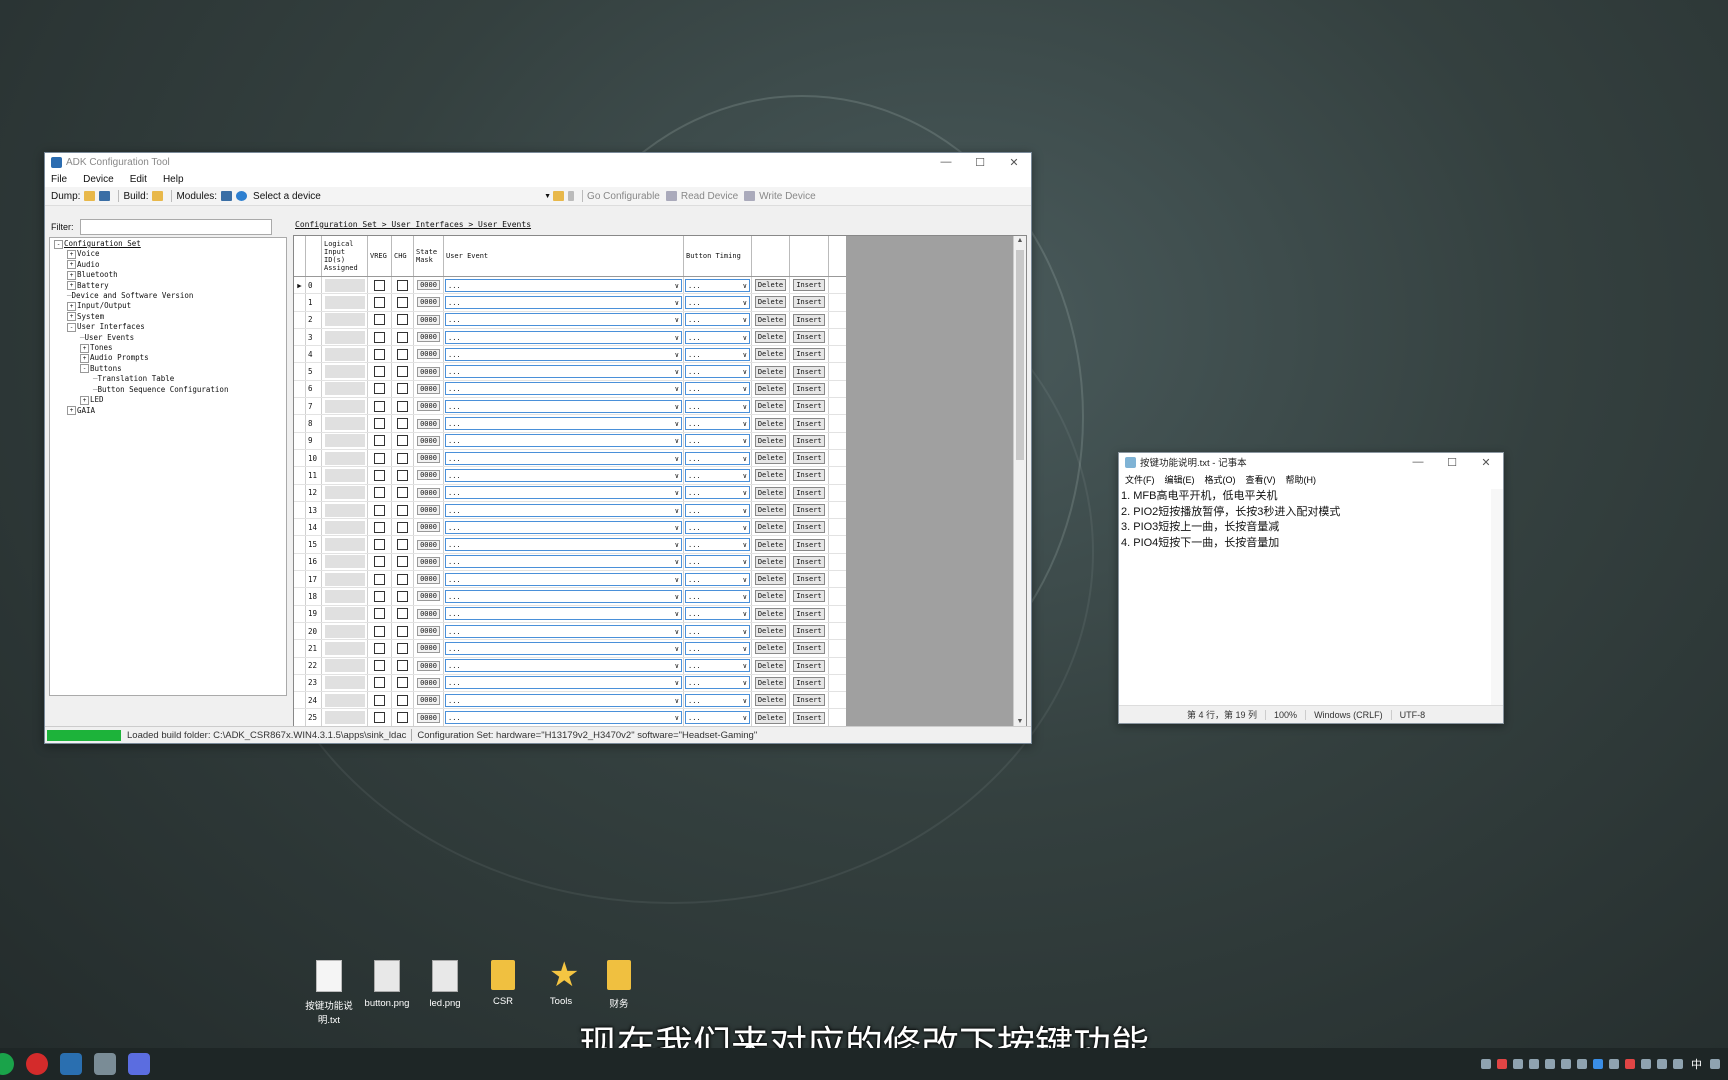 Image resolution: width=1728 pixels, height=1080 pixels. I want to click on modules-save-icon, so click(227, 196).